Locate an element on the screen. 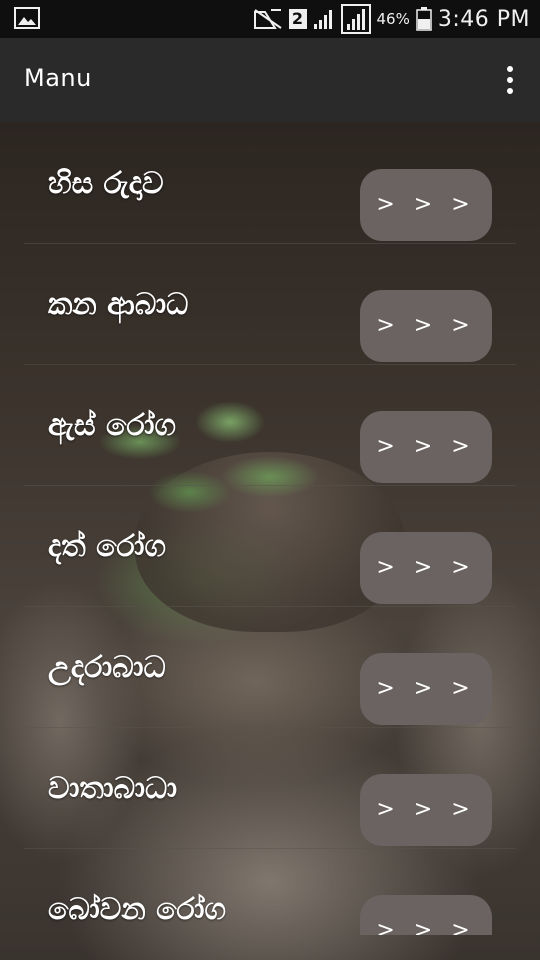 Image resolution: width=540 pixels, height=960 pixels. signal-strength-icon is located at coordinates (322, 19).